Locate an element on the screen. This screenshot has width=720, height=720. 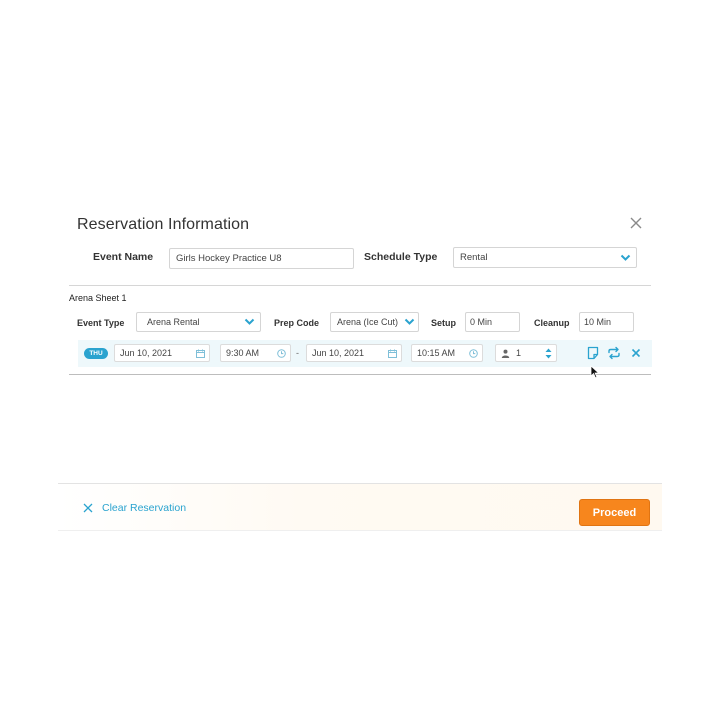
start-date-field: Jun 10, 2021 is located at coordinates (162, 353).